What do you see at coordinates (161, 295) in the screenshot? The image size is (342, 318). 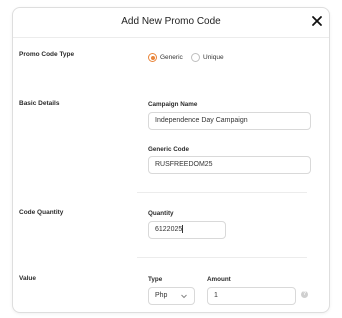 I see `type-select-value: Php` at bounding box center [161, 295].